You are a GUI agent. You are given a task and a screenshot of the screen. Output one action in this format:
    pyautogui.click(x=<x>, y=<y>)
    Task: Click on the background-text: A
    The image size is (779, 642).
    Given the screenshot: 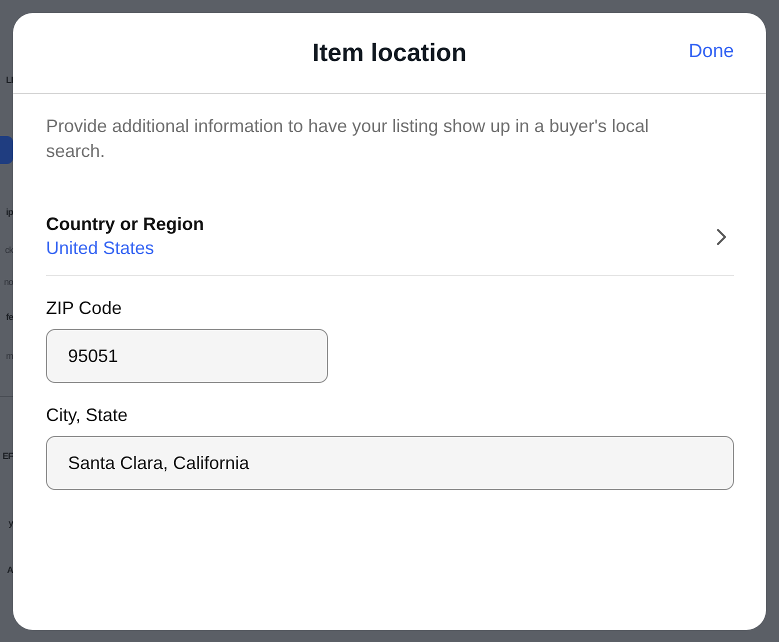 What is the action you would take?
    pyautogui.click(x=10, y=570)
    